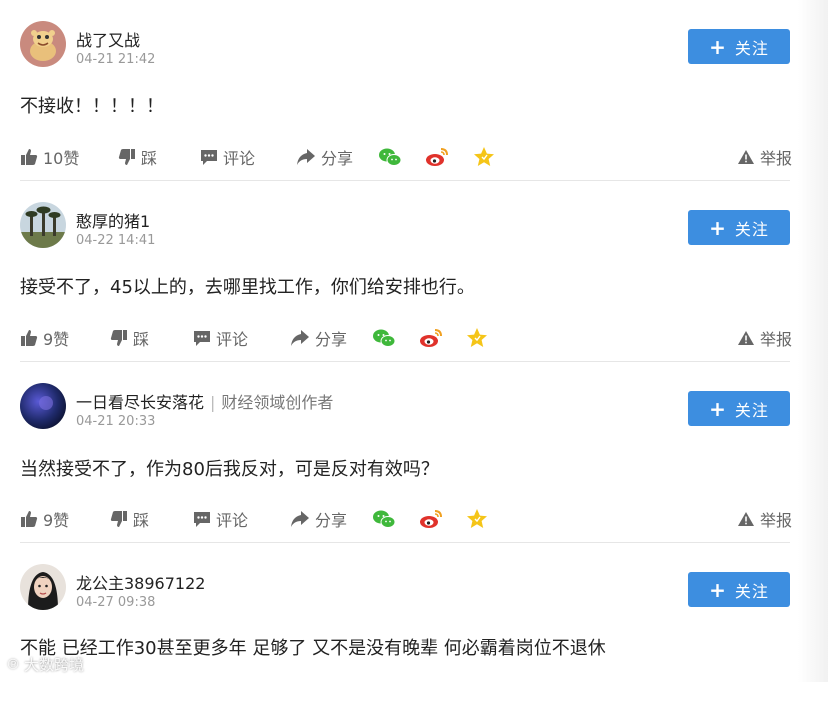  Describe the element at coordinates (92, 106) in the screenshot. I see `comment-text: 不接收！！！！！` at that location.